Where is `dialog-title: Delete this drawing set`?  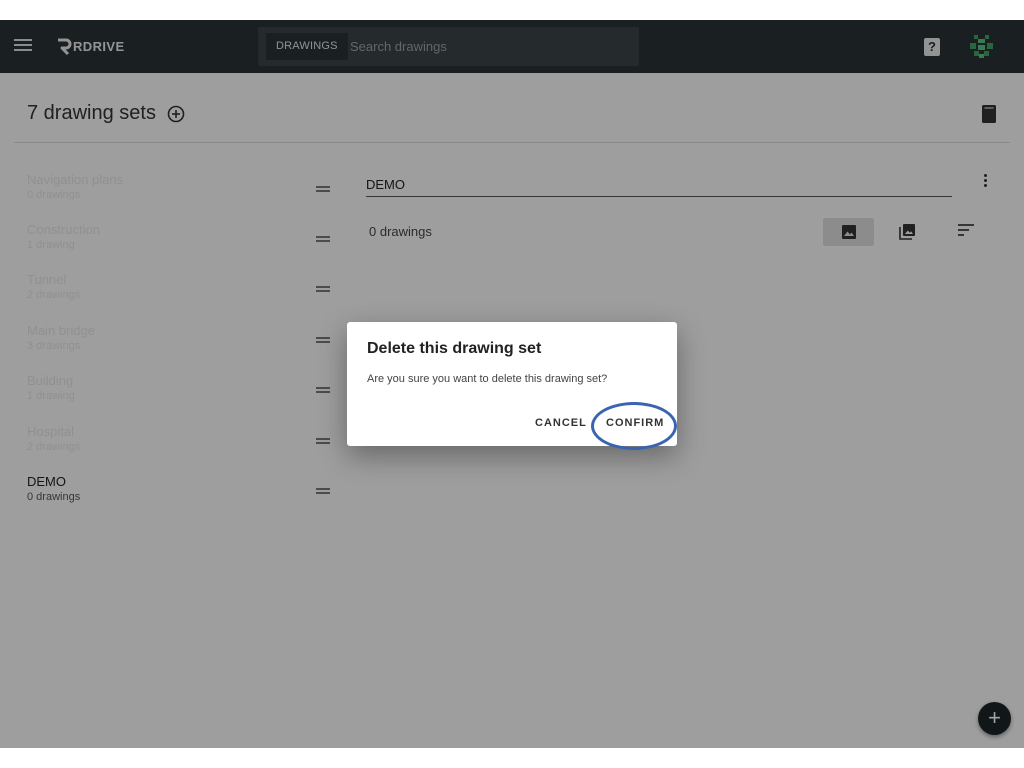
dialog-title: Delete this drawing set is located at coordinates (454, 348).